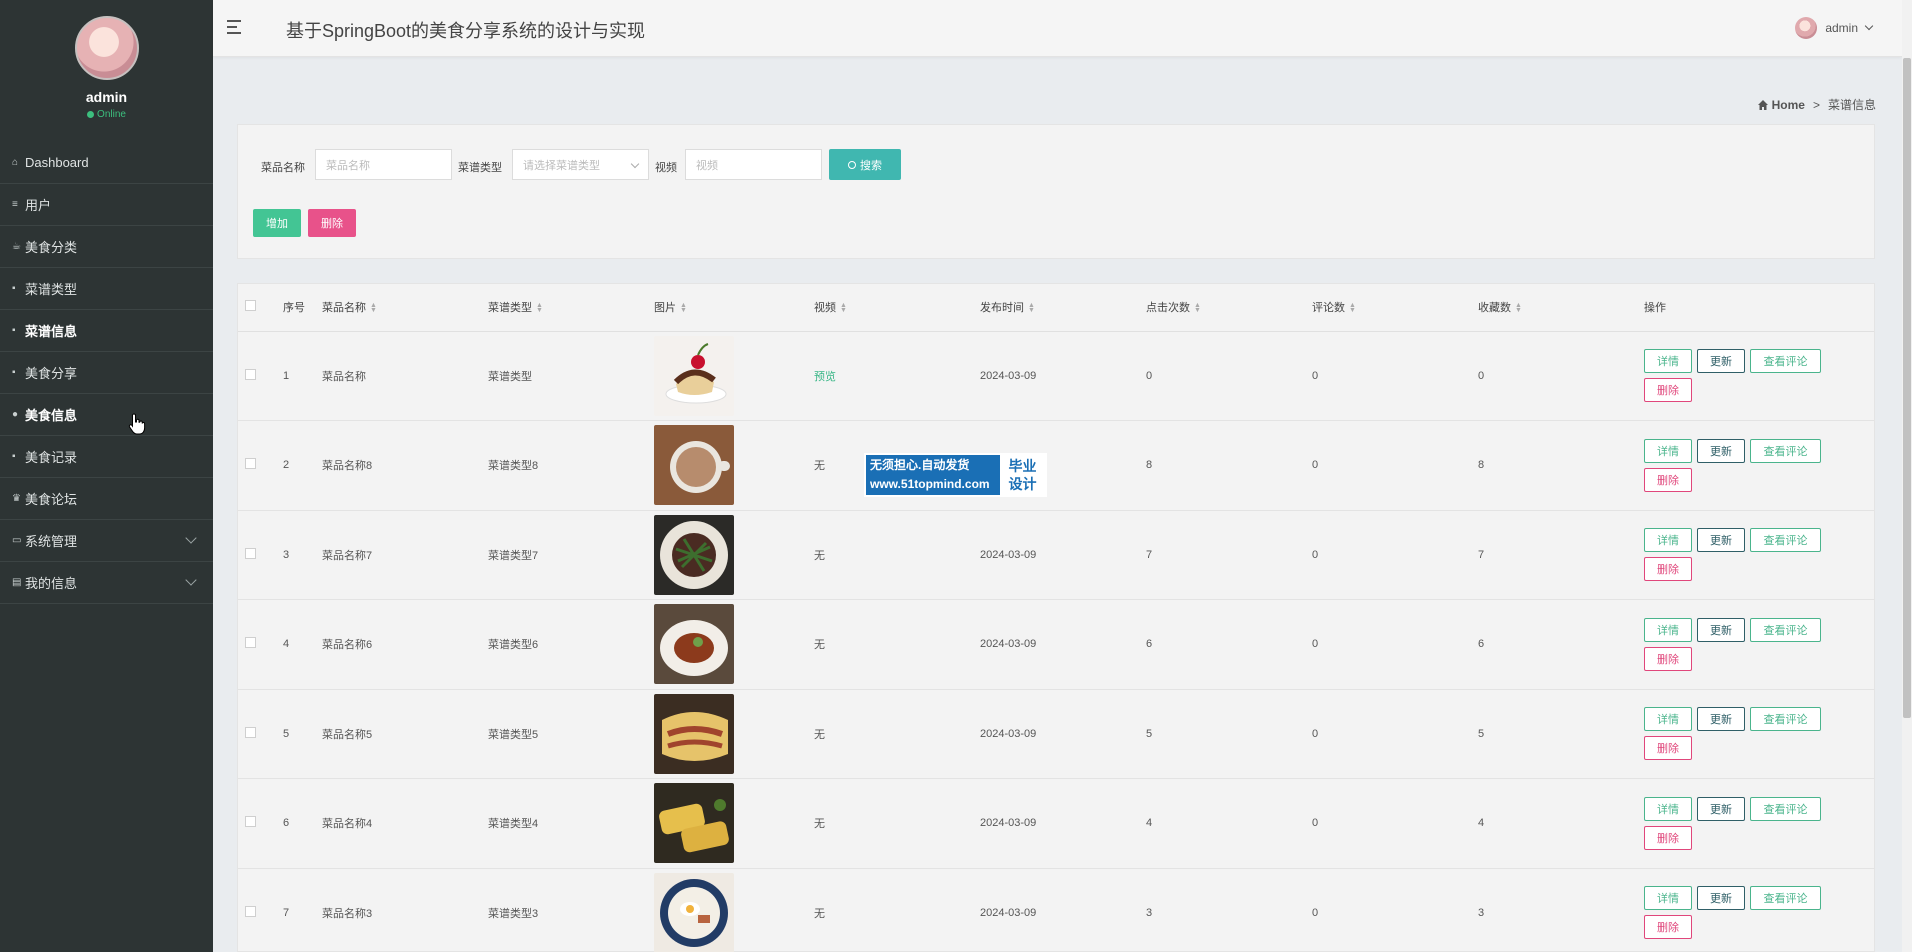 This screenshot has height=952, width=1912. Describe the element at coordinates (466, 31) in the screenshot. I see `app-title: 基于SpringBoot的美食分享系统的设计与实现` at that location.